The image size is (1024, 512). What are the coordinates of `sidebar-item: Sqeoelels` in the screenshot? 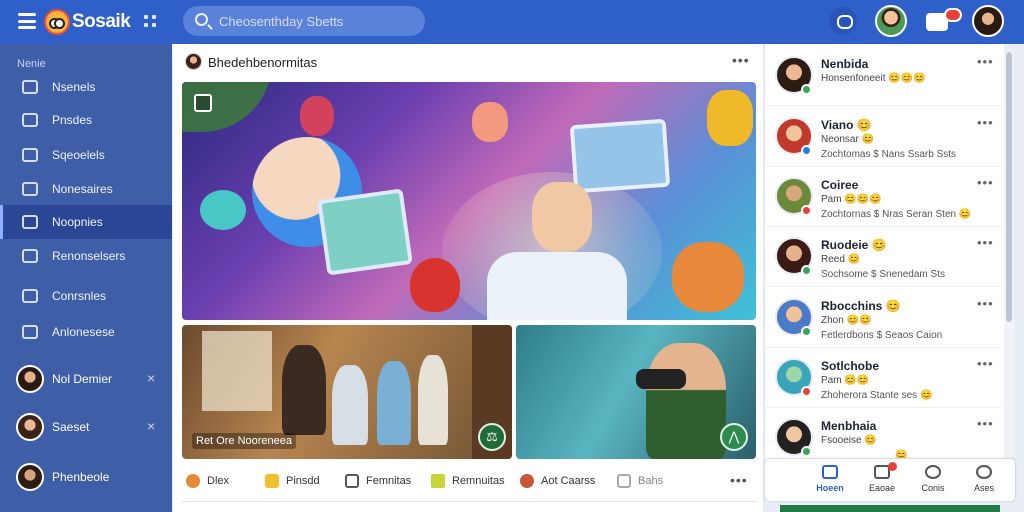 It's located at (86, 155).